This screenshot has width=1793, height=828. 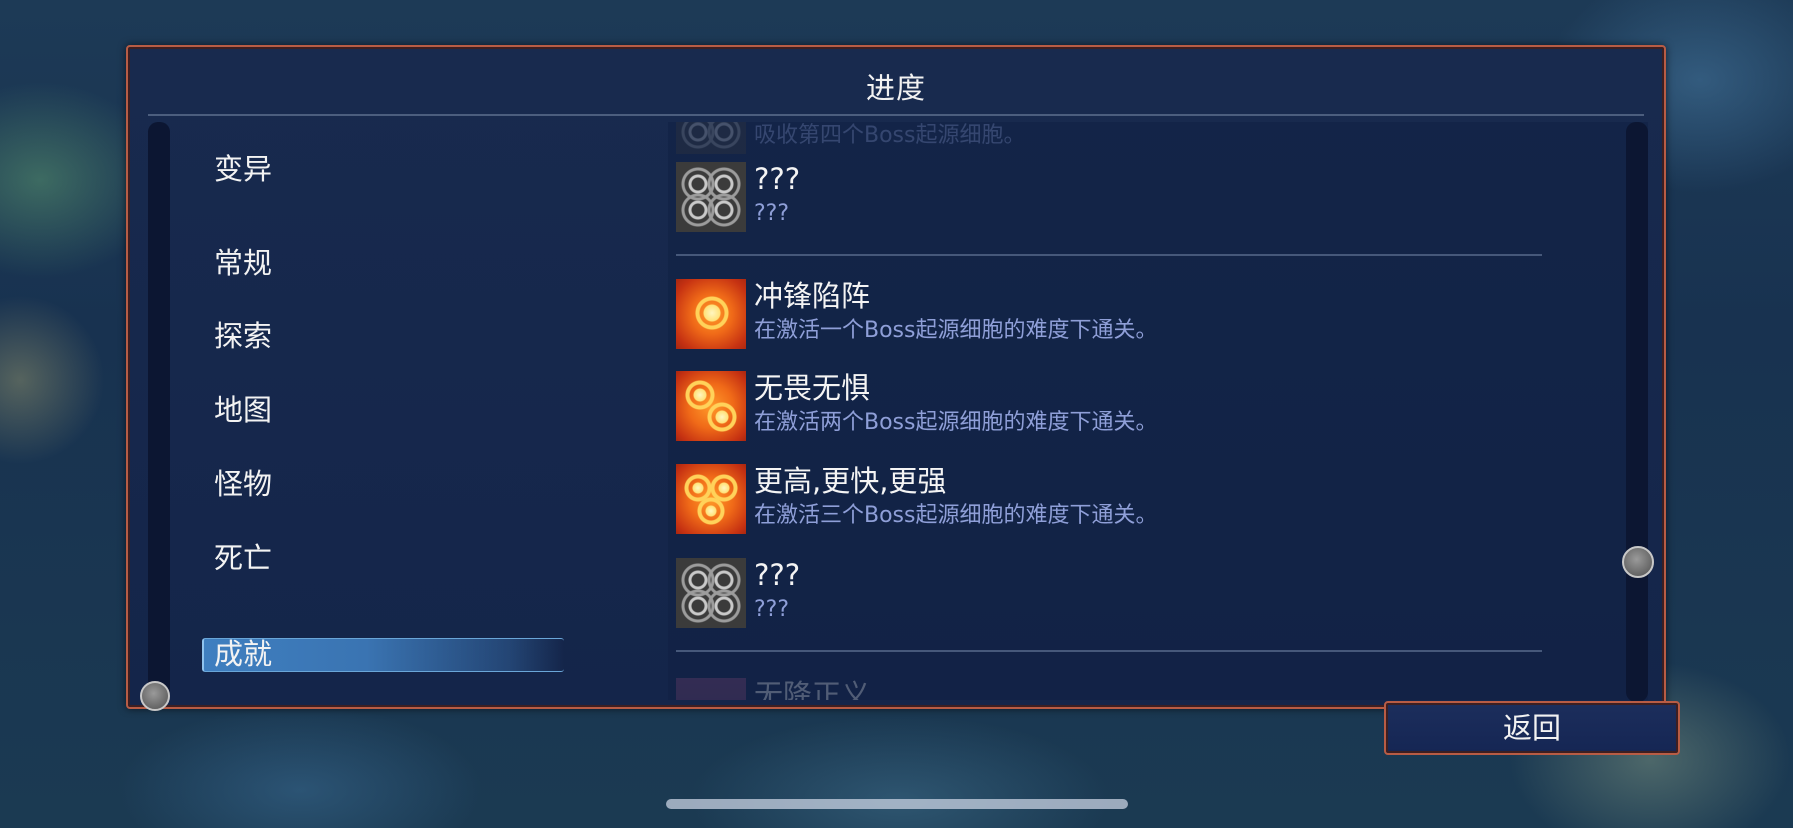 I want to click on category-exploration: 探索, so click(x=243, y=336).